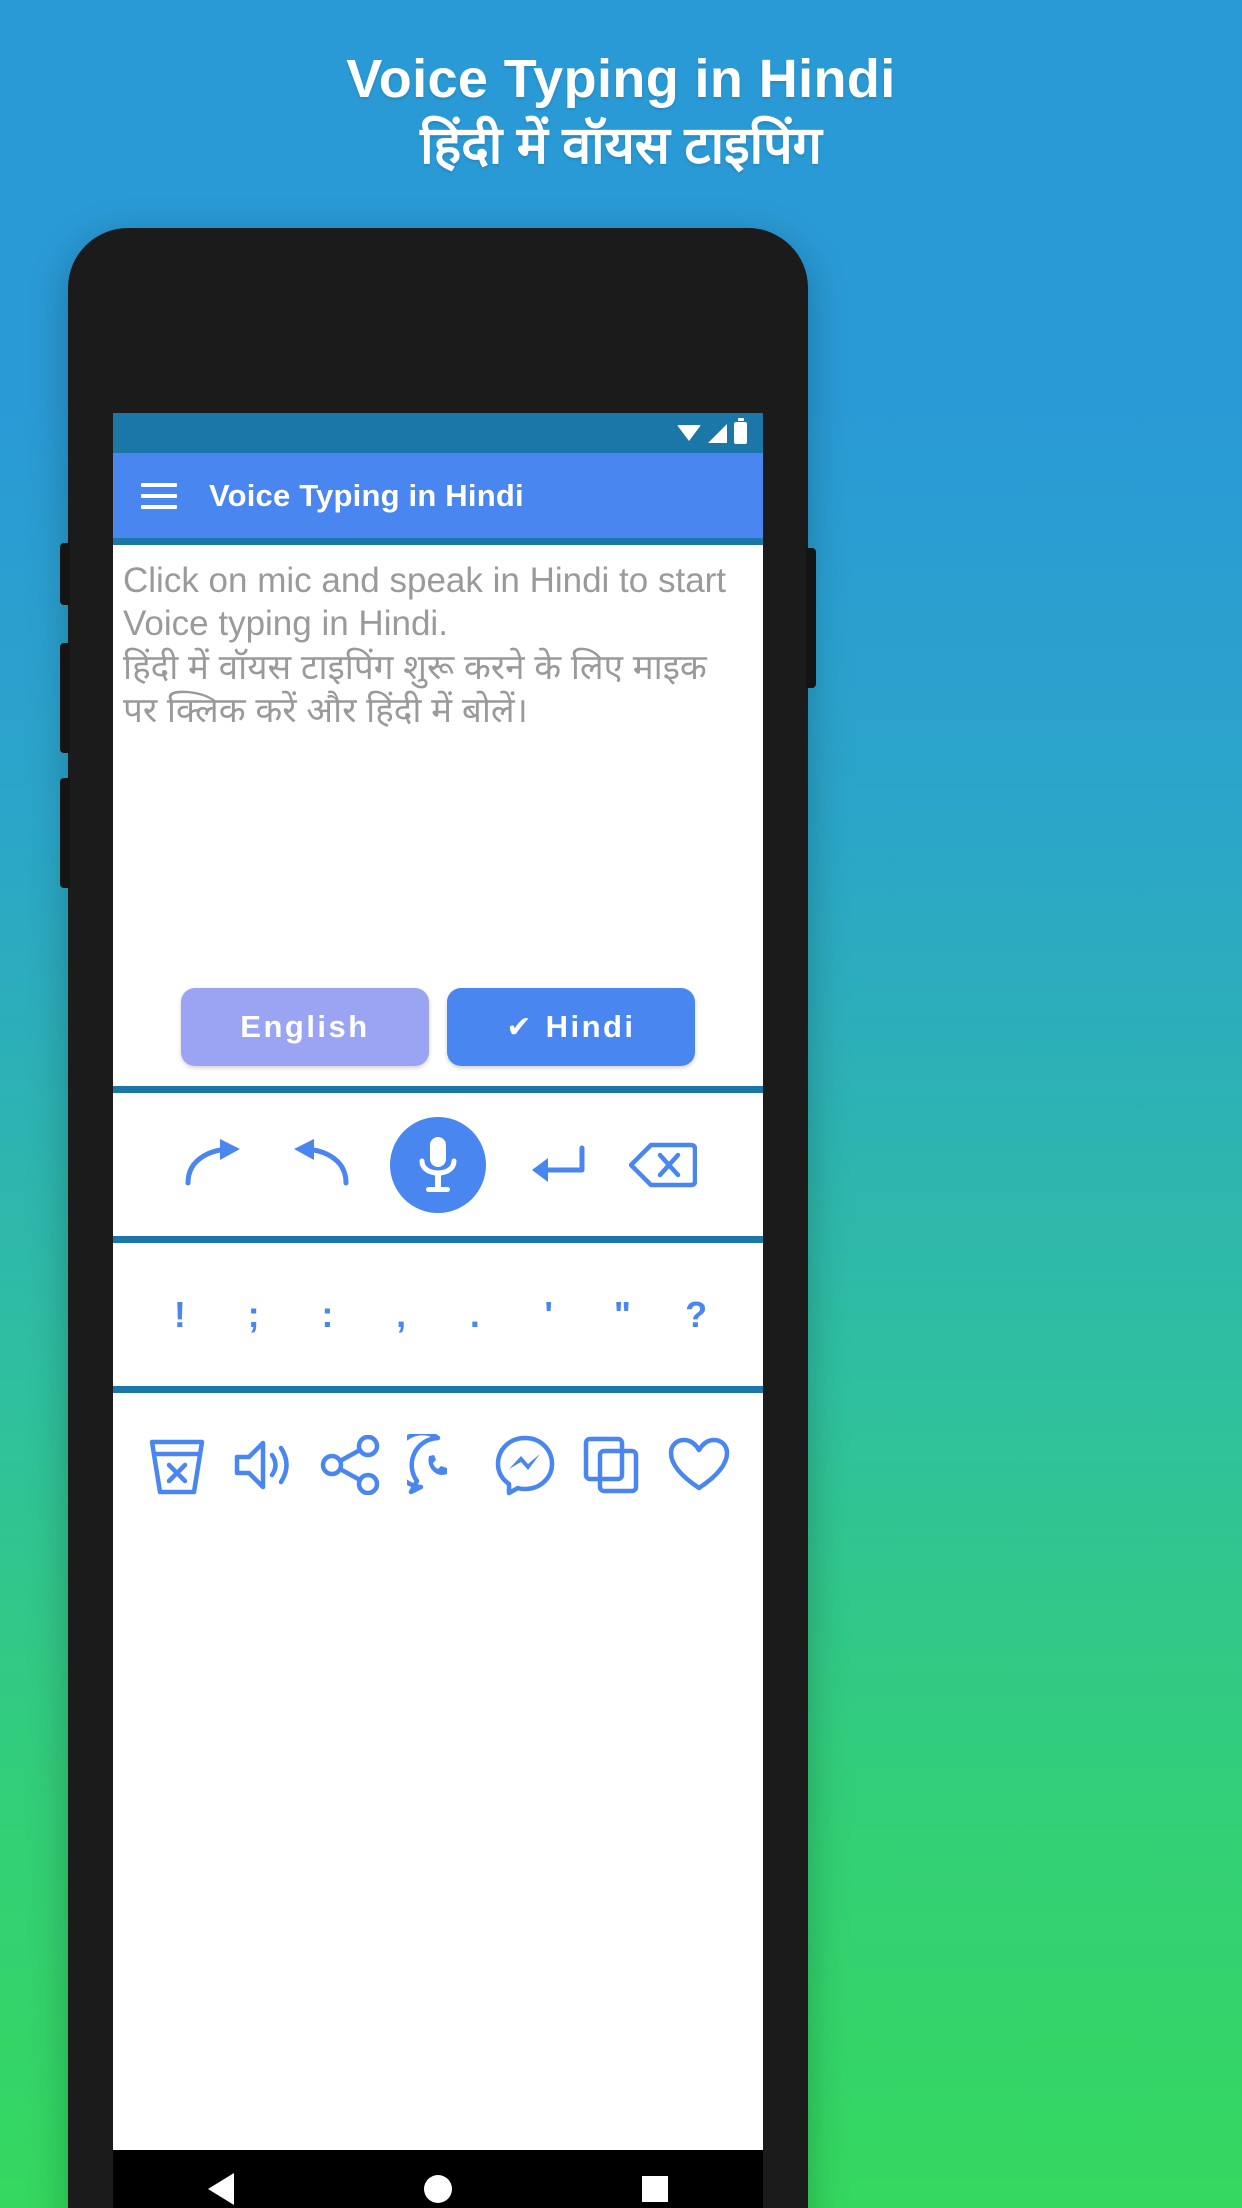 The width and height of the screenshot is (1242, 2208). What do you see at coordinates (350, 1465) in the screenshot?
I see `share-icon` at bounding box center [350, 1465].